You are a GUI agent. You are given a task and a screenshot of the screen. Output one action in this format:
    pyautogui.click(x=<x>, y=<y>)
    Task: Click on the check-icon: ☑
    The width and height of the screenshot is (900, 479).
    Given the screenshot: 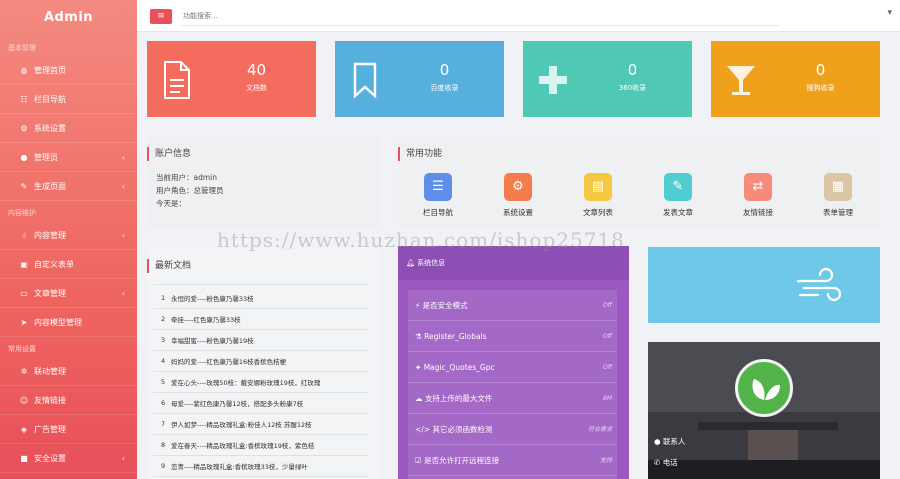 What is the action you would take?
    pyautogui.click(x=418, y=460)
    